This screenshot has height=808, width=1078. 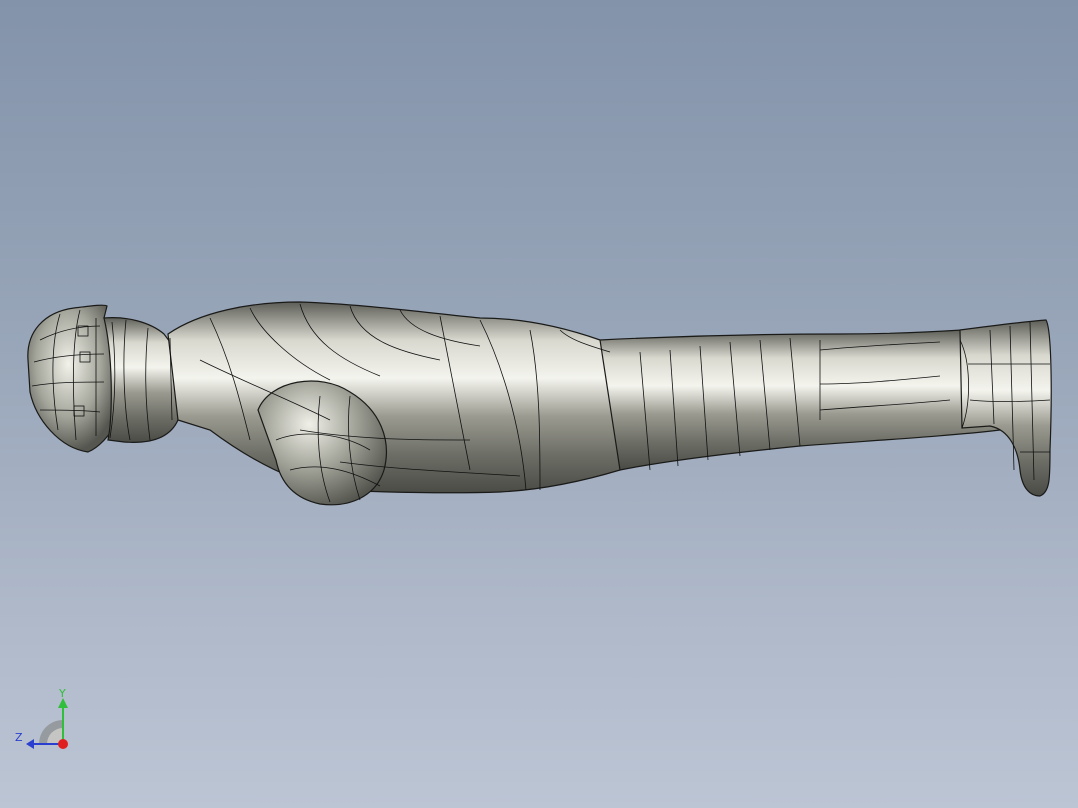 What do you see at coordinates (19, 737) in the screenshot?
I see `triad-z-label: Z` at bounding box center [19, 737].